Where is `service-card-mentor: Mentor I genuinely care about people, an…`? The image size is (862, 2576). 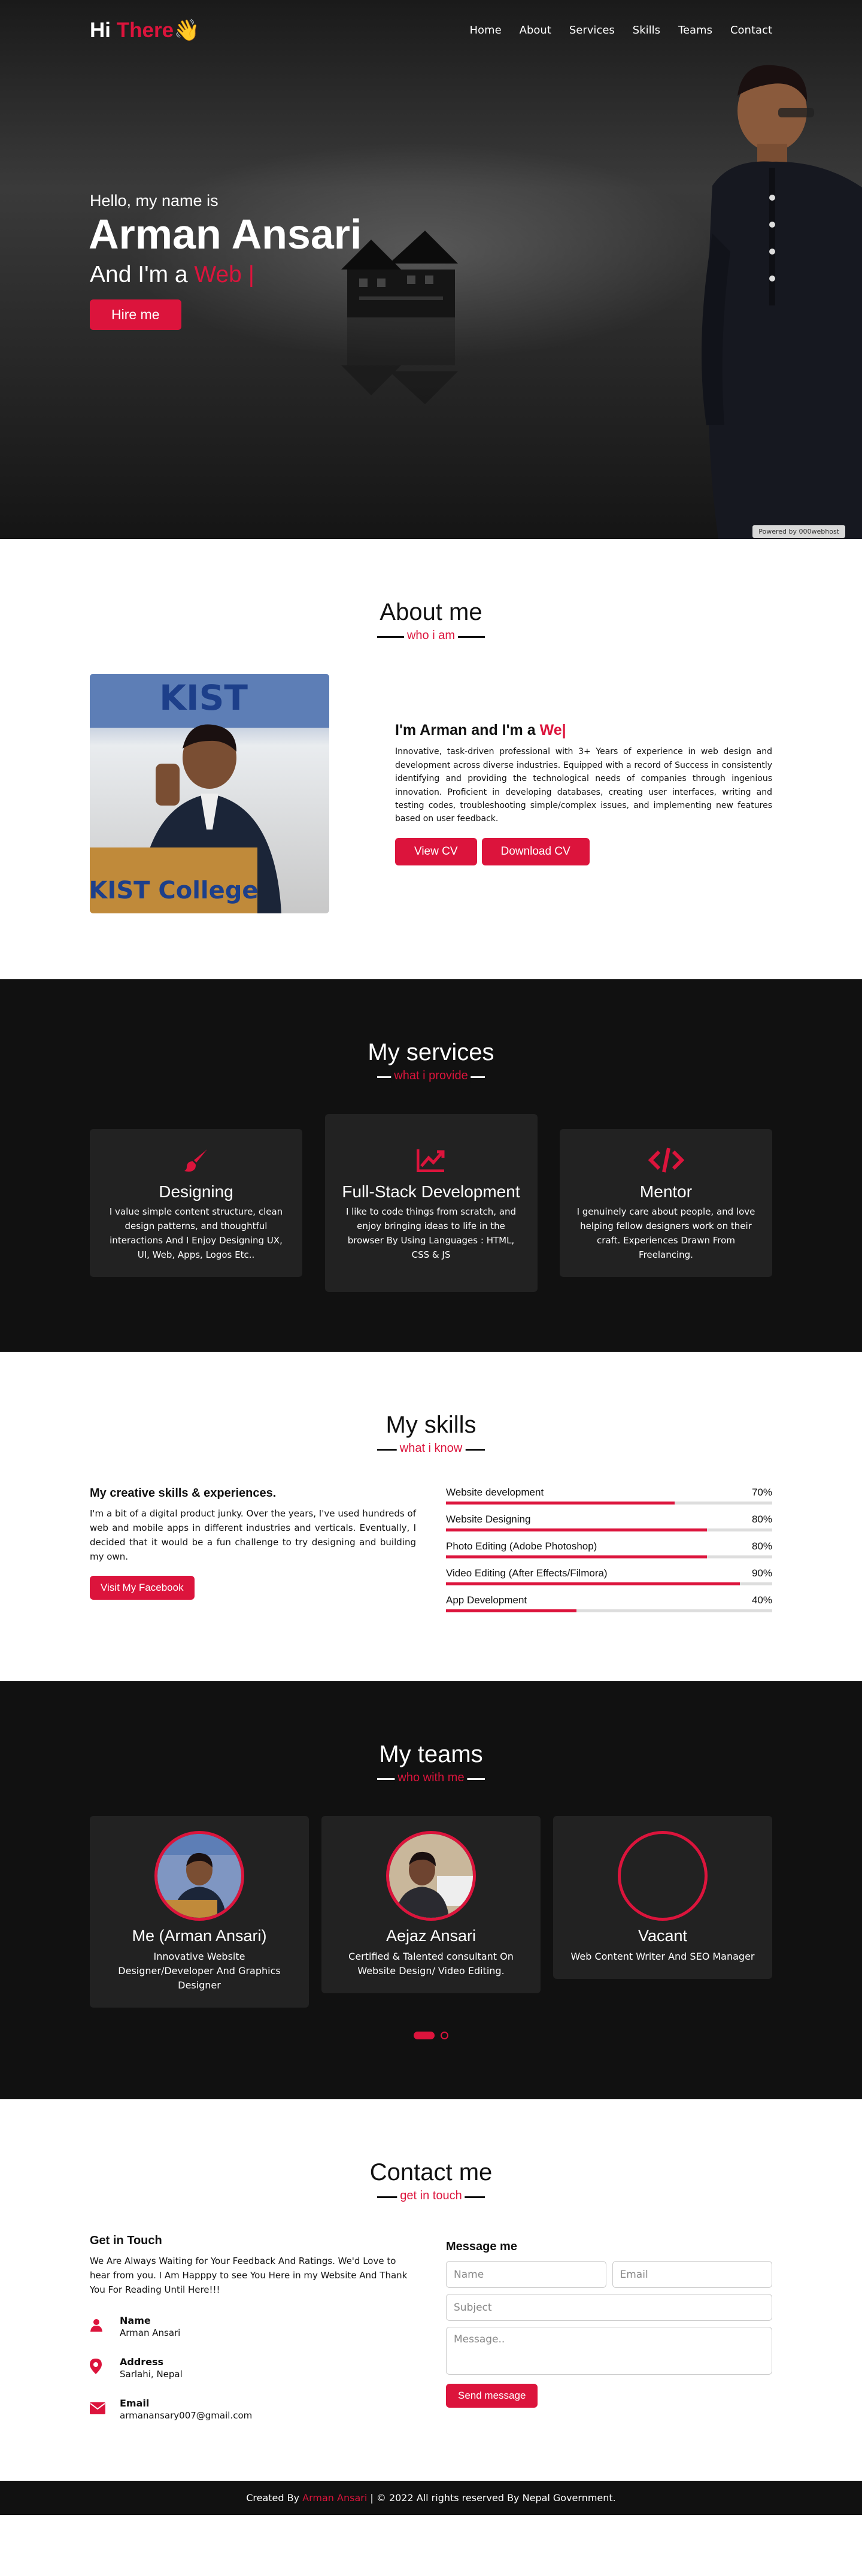
service-card-mentor: Mentor I genuinely care about people, an… is located at coordinates (666, 1203).